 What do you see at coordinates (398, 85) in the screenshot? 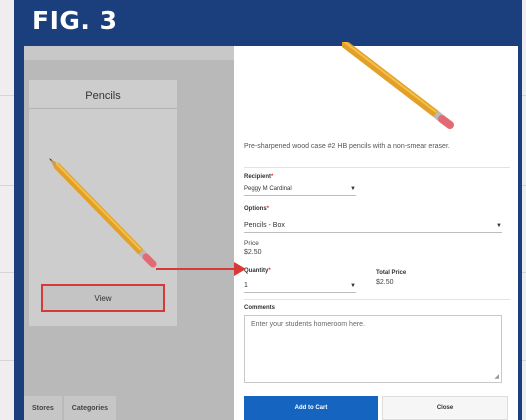
I see `pencil-image` at bounding box center [398, 85].